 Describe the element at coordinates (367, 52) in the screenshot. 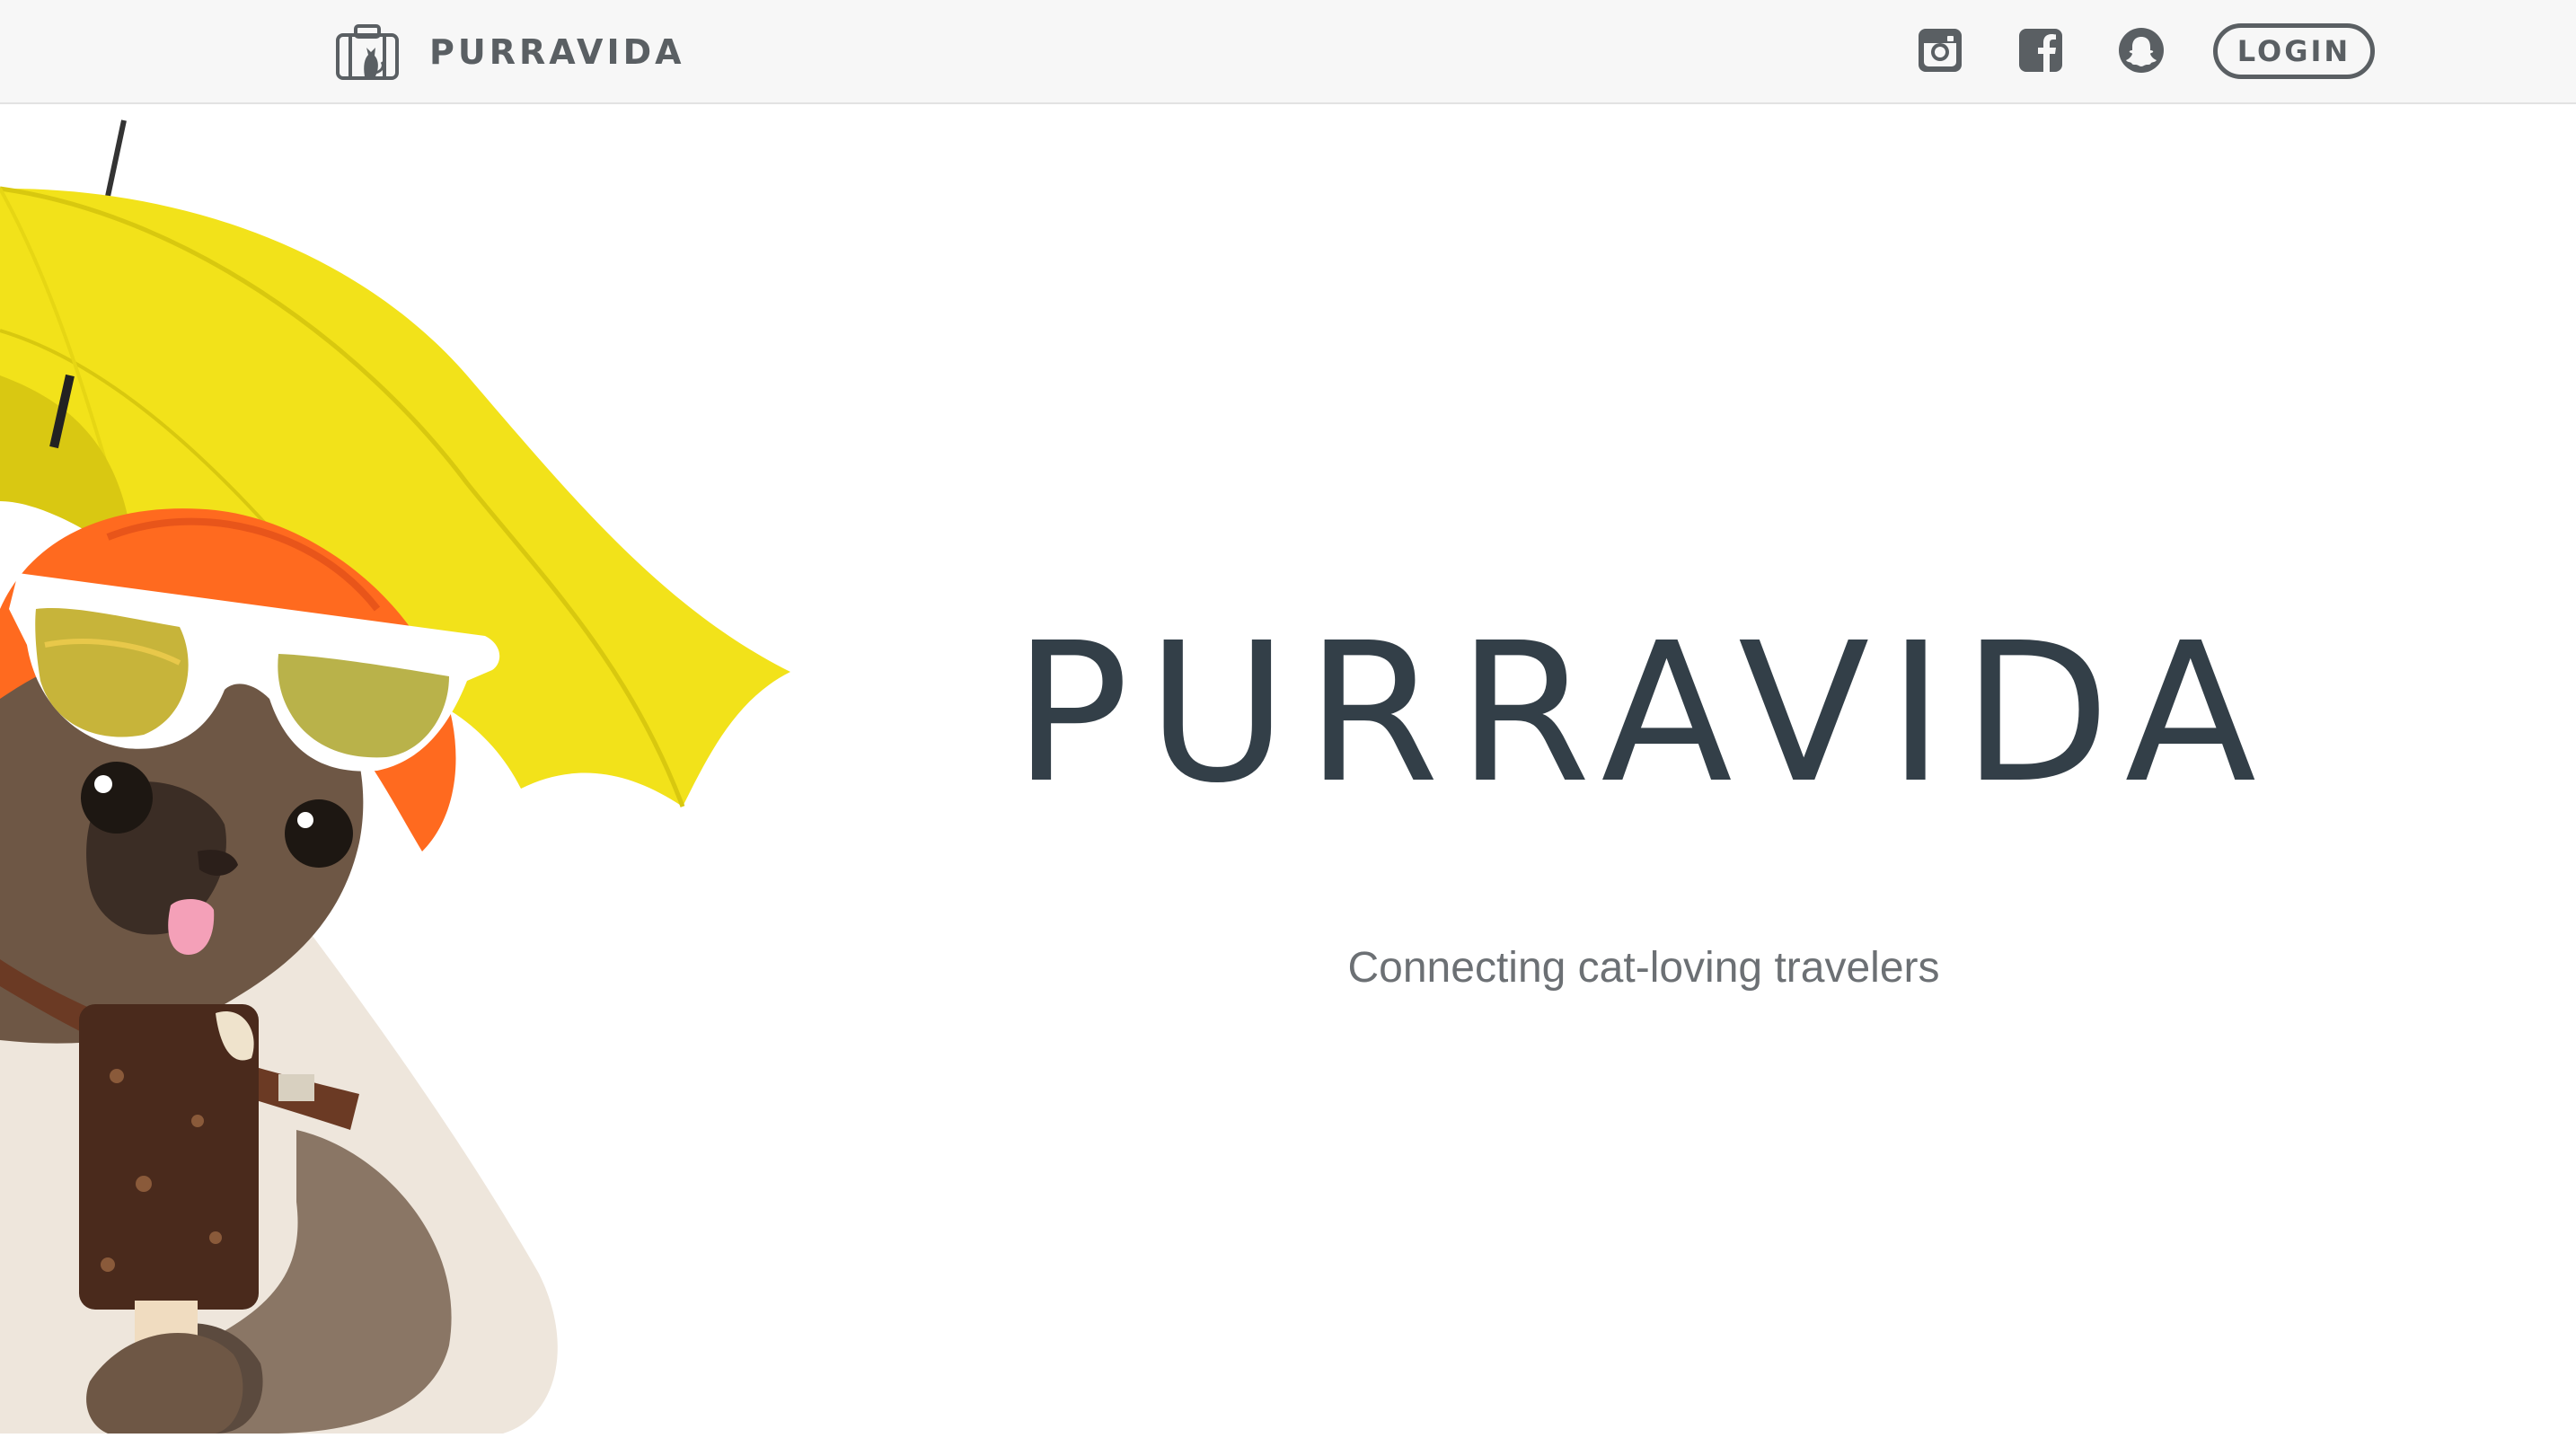

I see `suitcase-cat-icon` at that location.